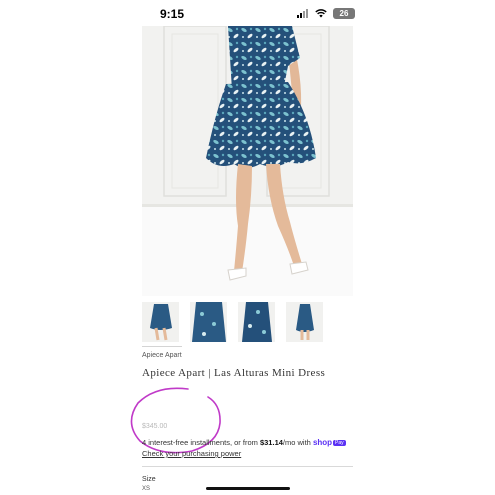 Image resolution: width=495 pixels, height=495 pixels. I want to click on wifi-icon, so click(321, 13).